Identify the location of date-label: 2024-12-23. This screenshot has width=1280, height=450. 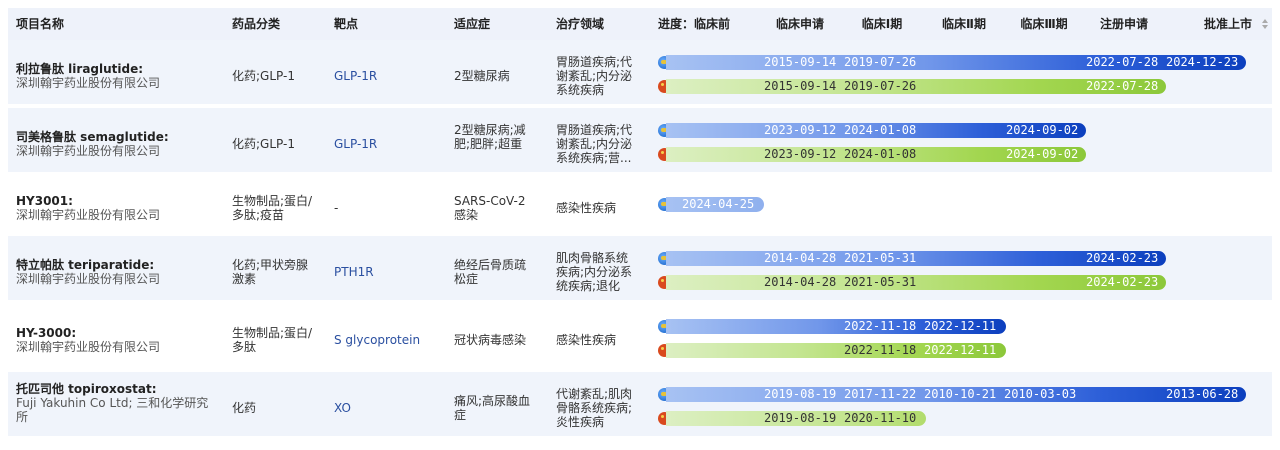
(1202, 62).